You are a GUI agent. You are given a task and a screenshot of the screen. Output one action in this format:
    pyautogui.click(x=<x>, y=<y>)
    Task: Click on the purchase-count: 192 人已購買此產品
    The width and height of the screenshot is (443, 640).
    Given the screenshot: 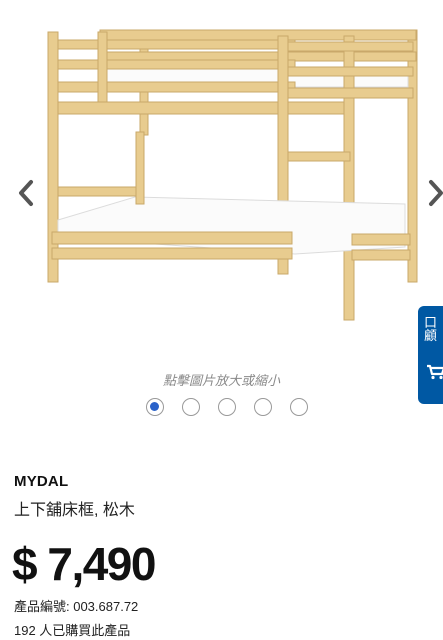 What is the action you would take?
    pyautogui.click(x=72, y=630)
    